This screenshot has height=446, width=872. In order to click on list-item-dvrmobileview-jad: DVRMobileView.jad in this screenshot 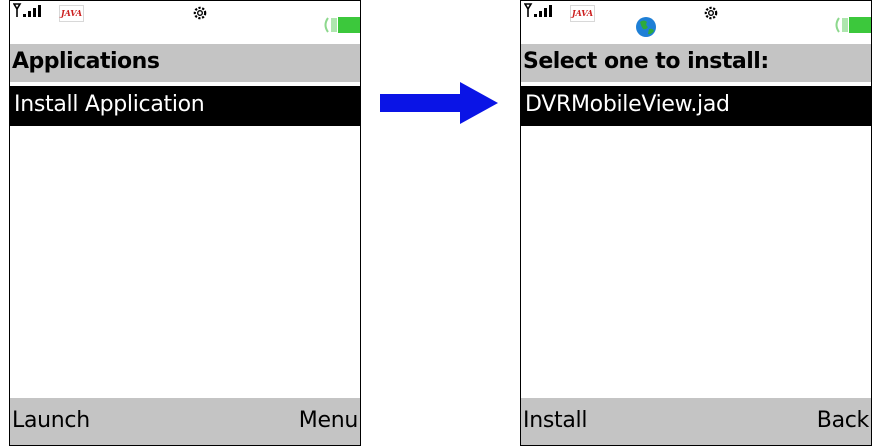, I will do `click(696, 106)`.